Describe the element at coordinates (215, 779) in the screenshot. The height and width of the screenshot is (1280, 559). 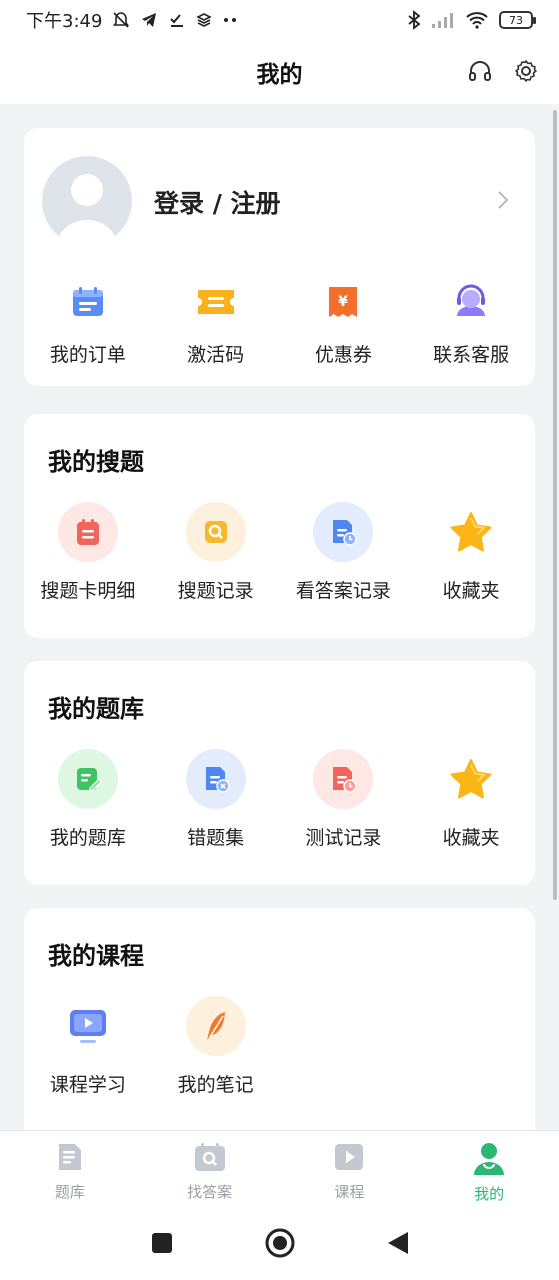
I see `wrong-questions-icon` at that location.